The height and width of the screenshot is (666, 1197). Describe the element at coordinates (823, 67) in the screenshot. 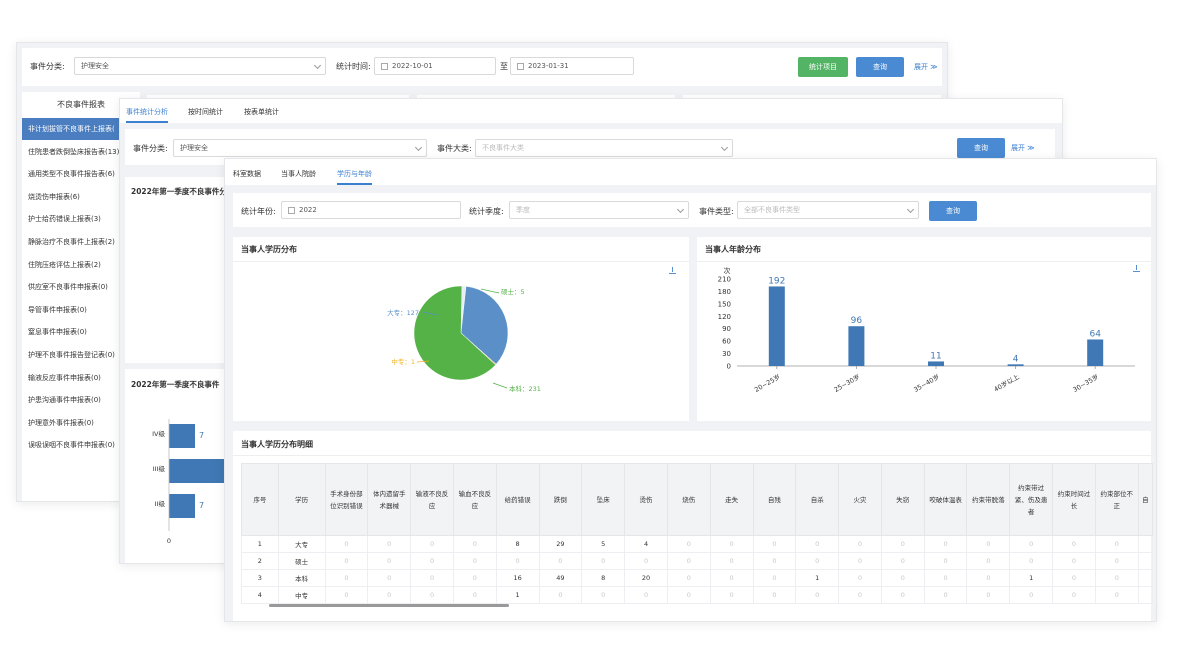

I see `stat-items-button: 统计项目` at that location.